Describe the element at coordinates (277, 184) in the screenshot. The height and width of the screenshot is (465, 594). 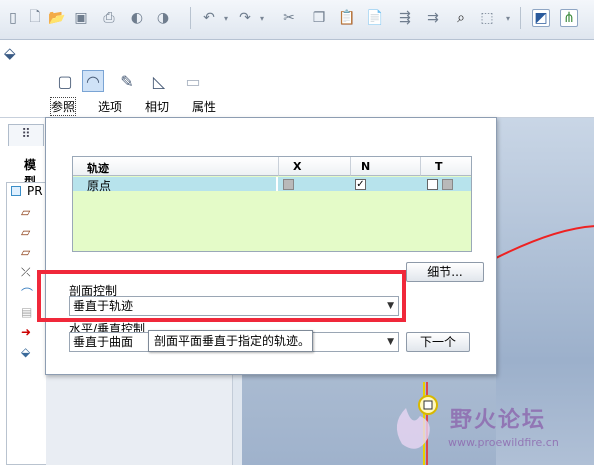
I see `cell-divider` at that location.